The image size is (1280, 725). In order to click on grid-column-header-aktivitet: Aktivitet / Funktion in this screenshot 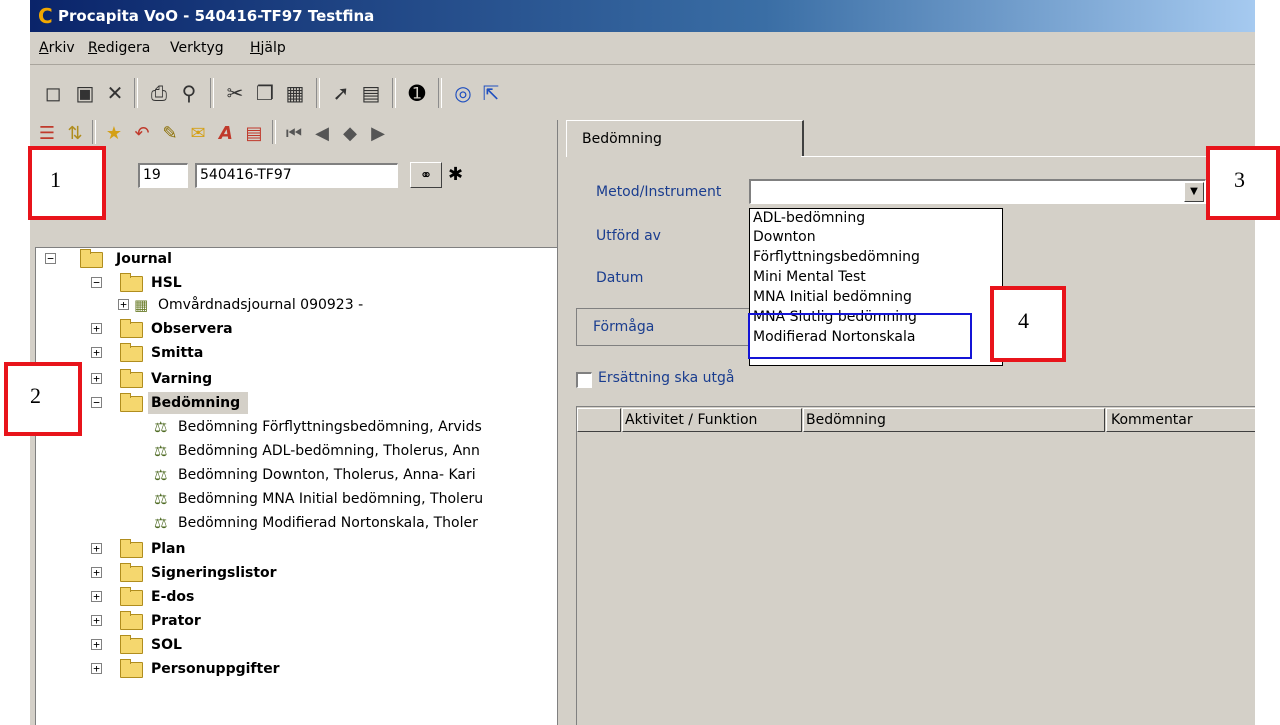, I will do `click(712, 420)`.